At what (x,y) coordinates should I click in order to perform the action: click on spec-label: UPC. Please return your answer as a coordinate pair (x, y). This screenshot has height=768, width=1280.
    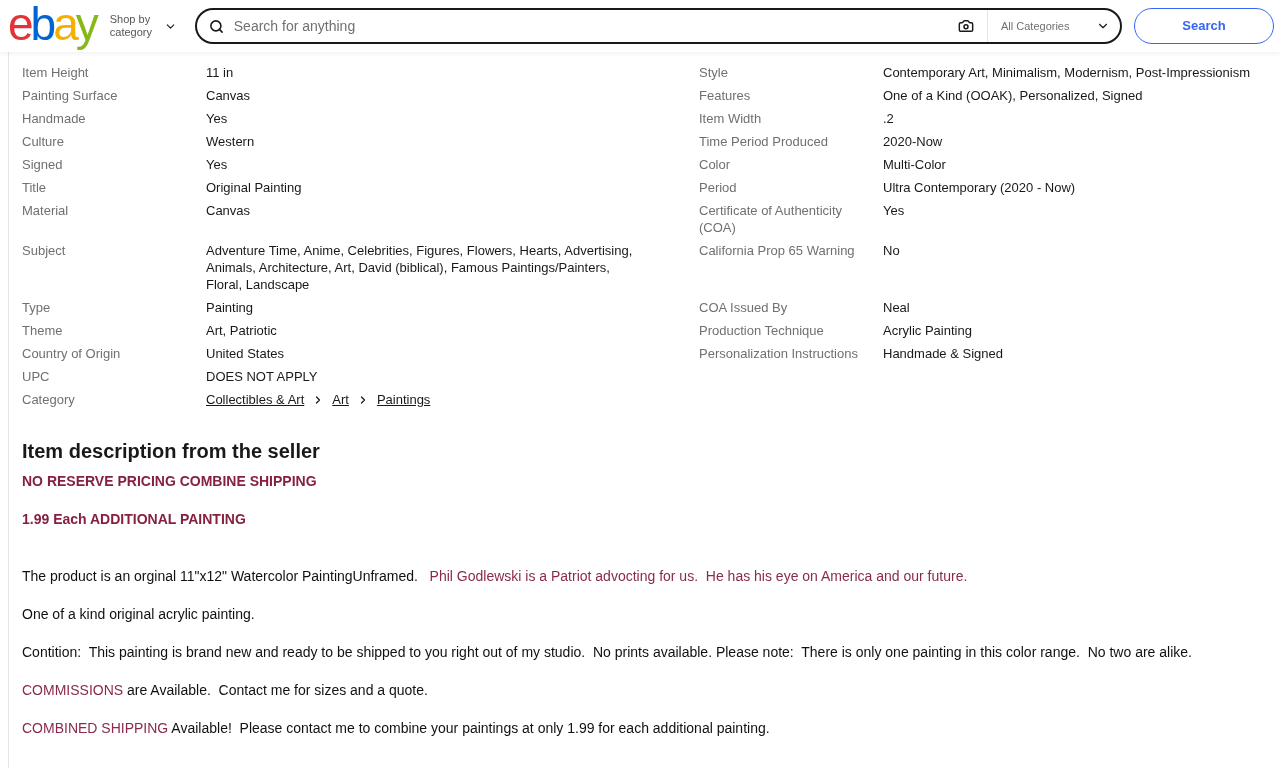
    Looking at the image, I should click on (36, 376).